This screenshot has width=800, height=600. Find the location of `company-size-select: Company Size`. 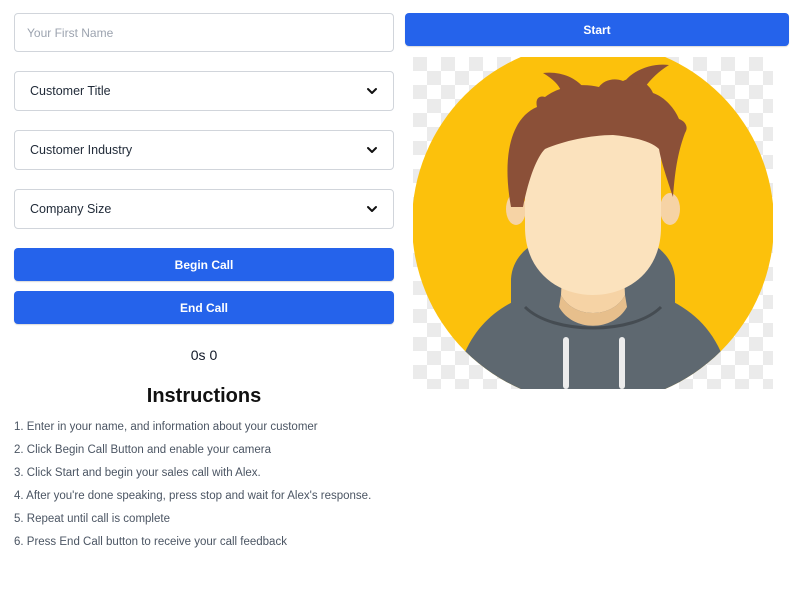

company-size-select: Company Size is located at coordinates (204, 209).